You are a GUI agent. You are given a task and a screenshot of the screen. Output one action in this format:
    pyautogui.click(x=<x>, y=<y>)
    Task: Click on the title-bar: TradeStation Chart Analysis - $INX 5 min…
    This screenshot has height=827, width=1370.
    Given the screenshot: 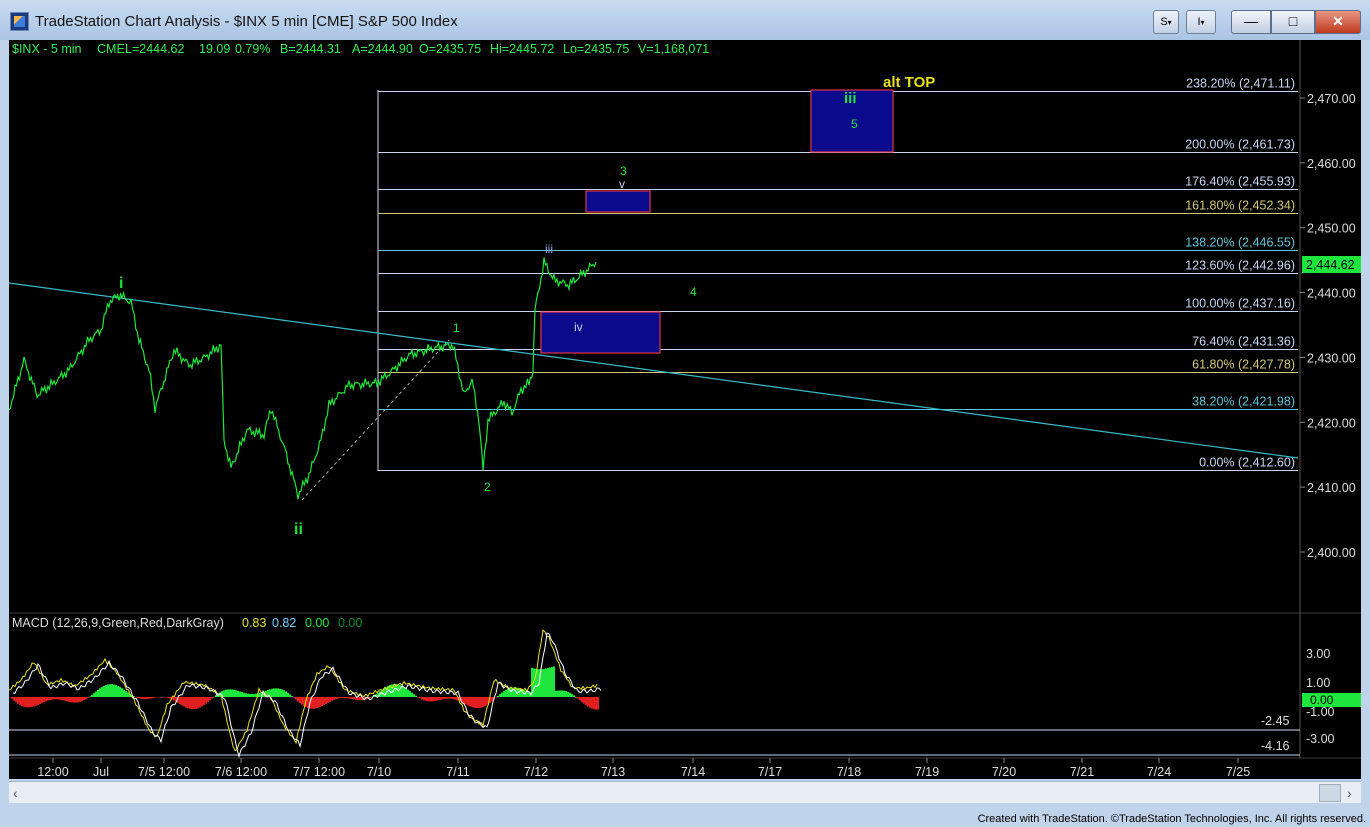 What is the action you would take?
    pyautogui.click(x=685, y=20)
    